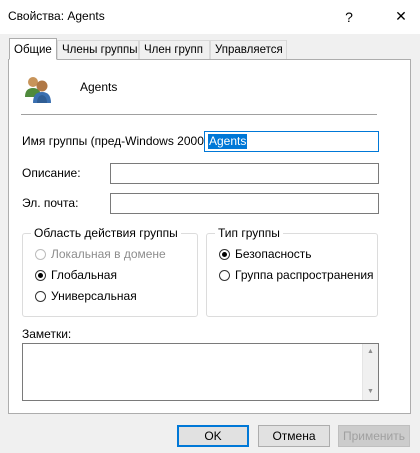 This screenshot has width=420, height=453. Describe the element at coordinates (38, 89) in the screenshot. I see `users-group-icon` at that location.